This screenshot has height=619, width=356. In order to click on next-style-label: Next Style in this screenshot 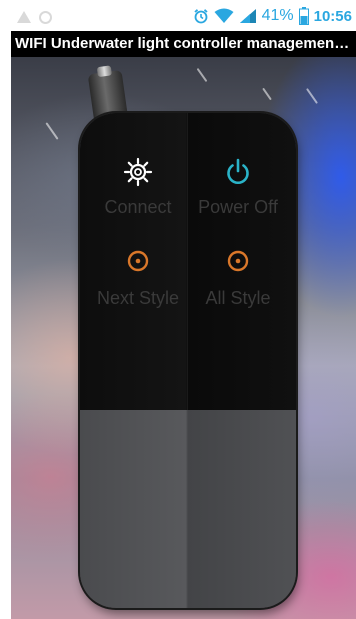, I will do `click(138, 298)`.